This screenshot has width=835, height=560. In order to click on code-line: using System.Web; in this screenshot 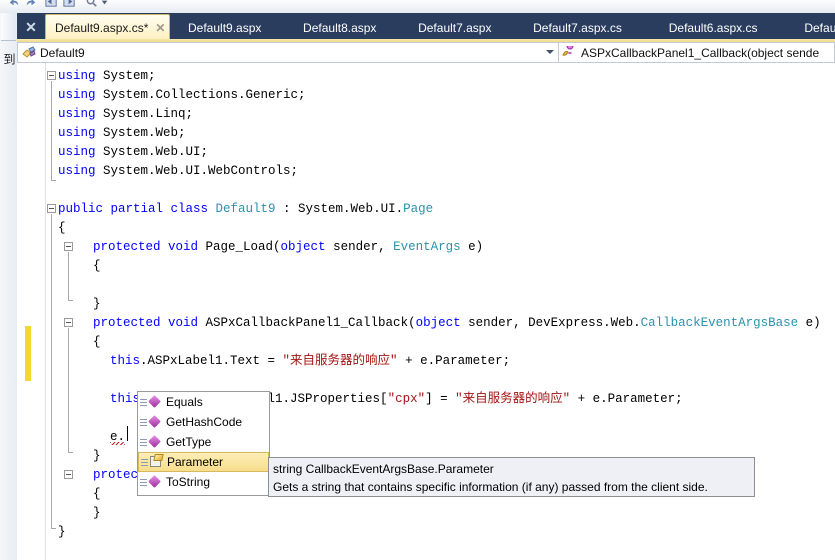, I will do `click(122, 133)`.